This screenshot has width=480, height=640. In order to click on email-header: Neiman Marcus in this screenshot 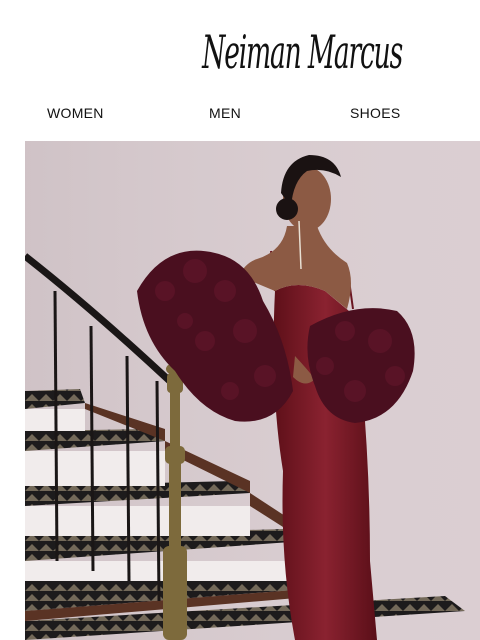, I will do `click(240, 47)`.